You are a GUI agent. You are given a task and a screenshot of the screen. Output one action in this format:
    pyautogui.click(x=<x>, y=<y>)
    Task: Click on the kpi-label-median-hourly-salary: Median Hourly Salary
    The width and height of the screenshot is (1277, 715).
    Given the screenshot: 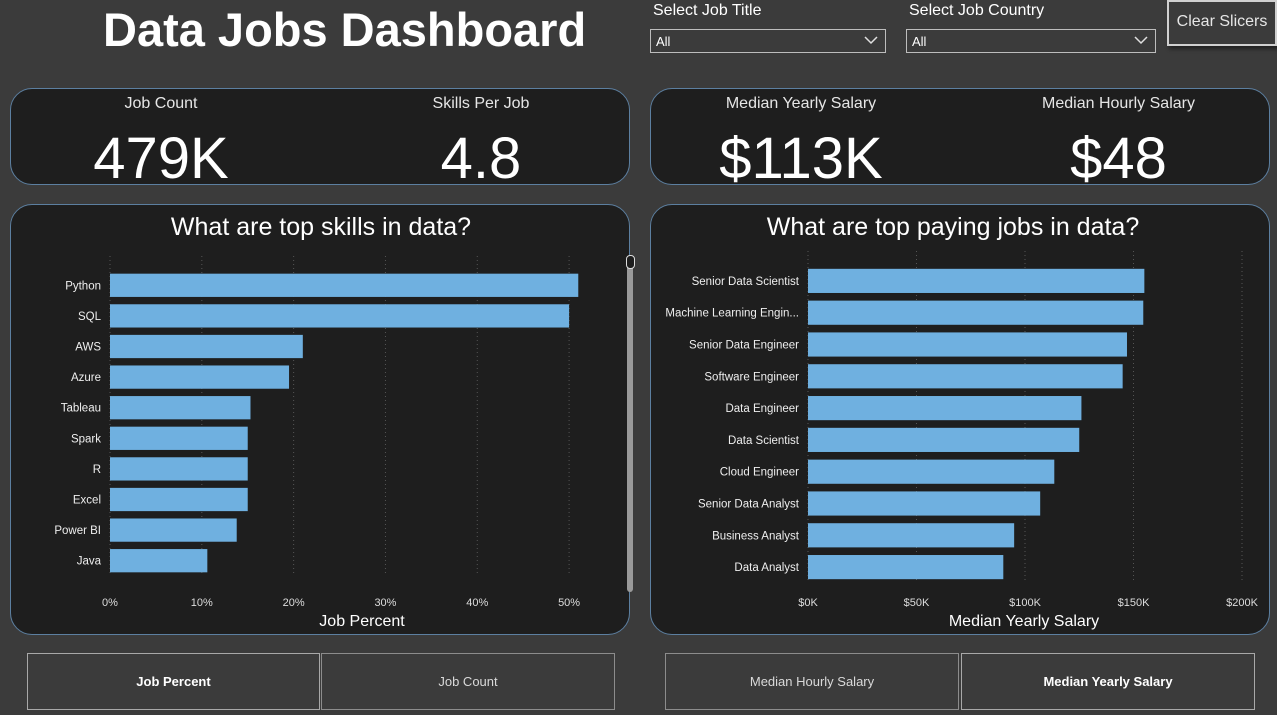 What is the action you would take?
    pyautogui.click(x=1118, y=103)
    